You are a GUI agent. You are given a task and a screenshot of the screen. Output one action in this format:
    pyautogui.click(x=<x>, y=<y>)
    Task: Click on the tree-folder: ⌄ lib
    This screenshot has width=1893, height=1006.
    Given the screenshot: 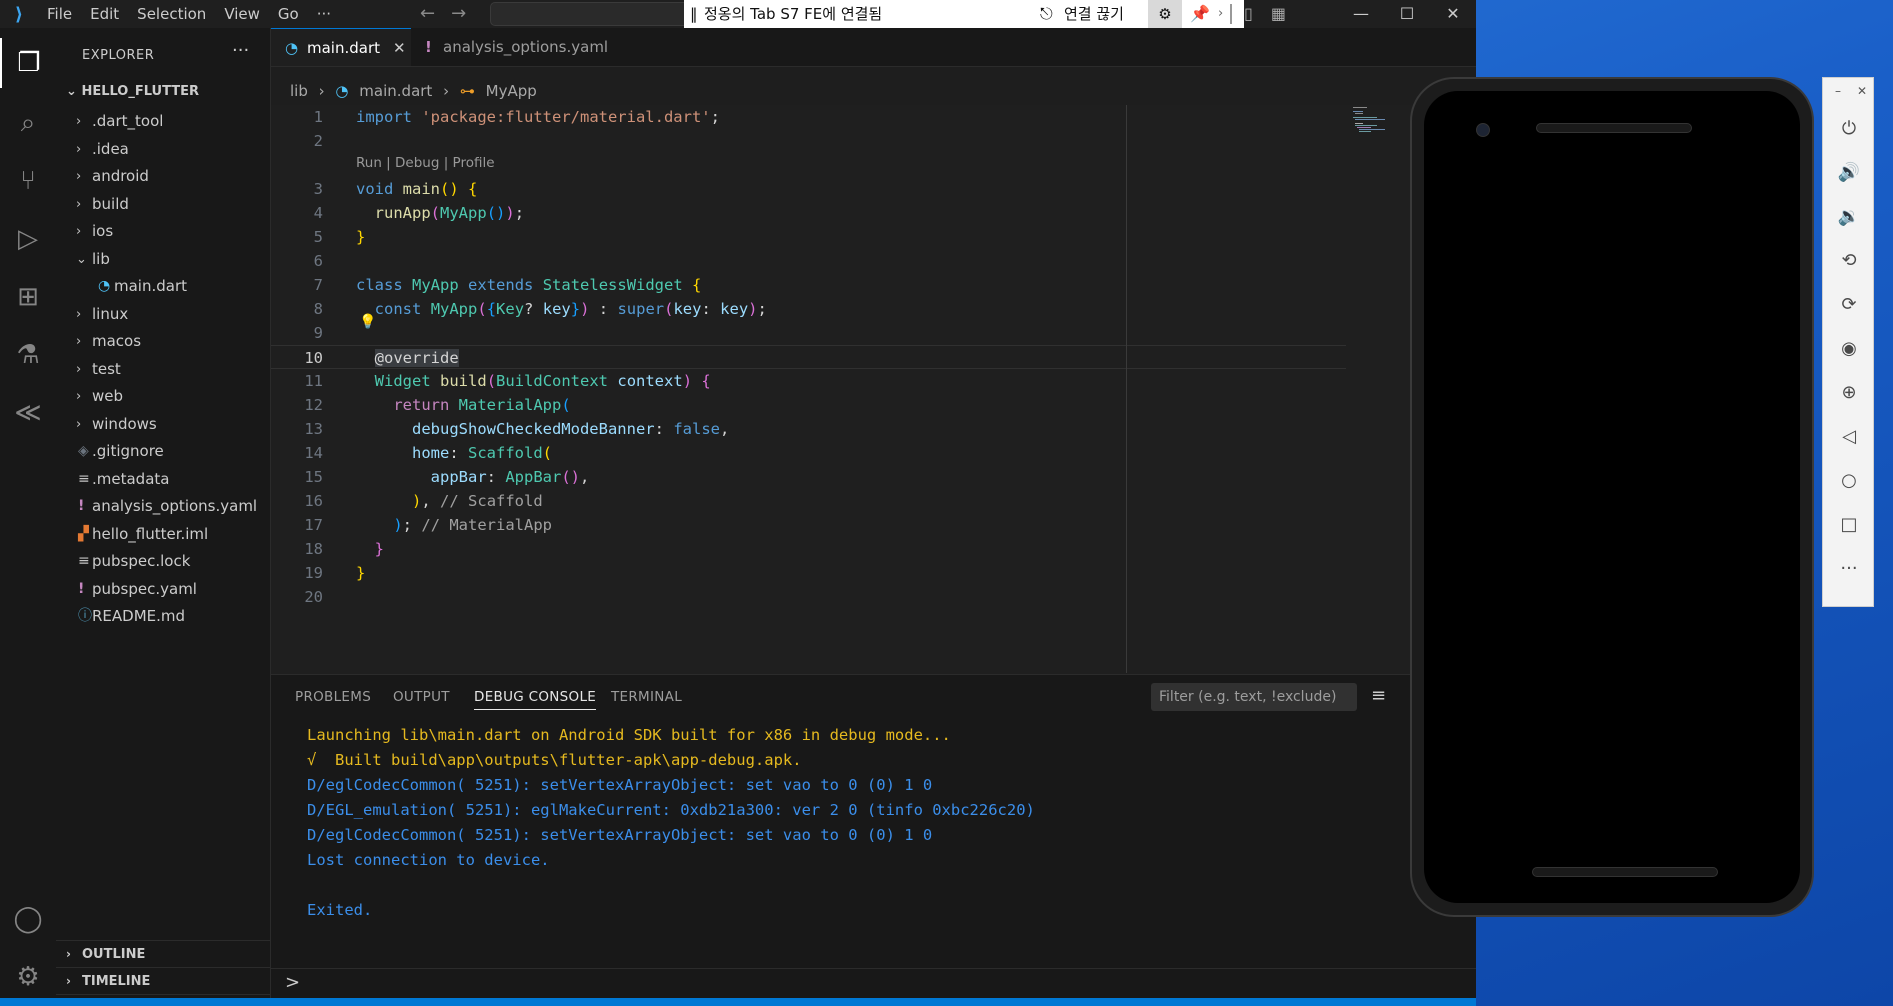 What is the action you would take?
    pyautogui.click(x=163, y=260)
    